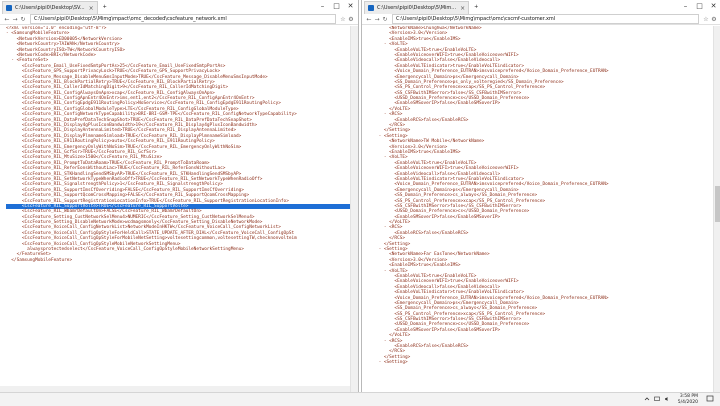  What do you see at coordinates (179, 7) in the screenshot?
I see `left-titlebar: C:\Users\pipi0\Desktop\SV... × + – □ ✕` at bounding box center [179, 7].